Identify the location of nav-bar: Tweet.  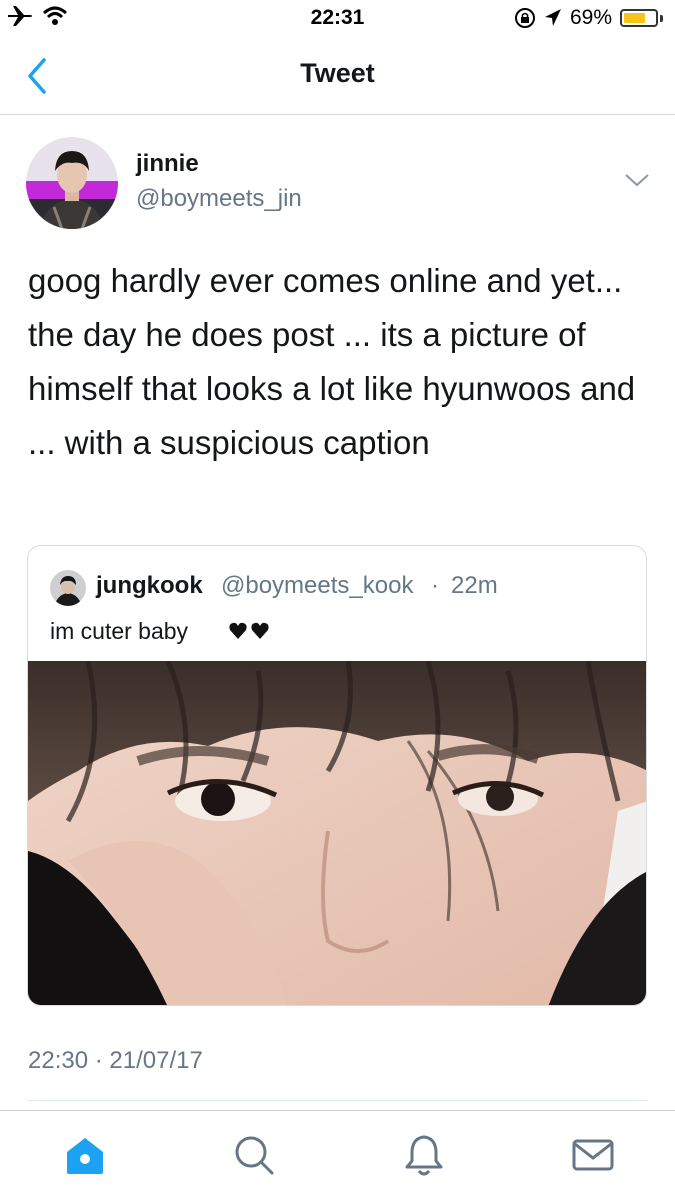
(337, 77).